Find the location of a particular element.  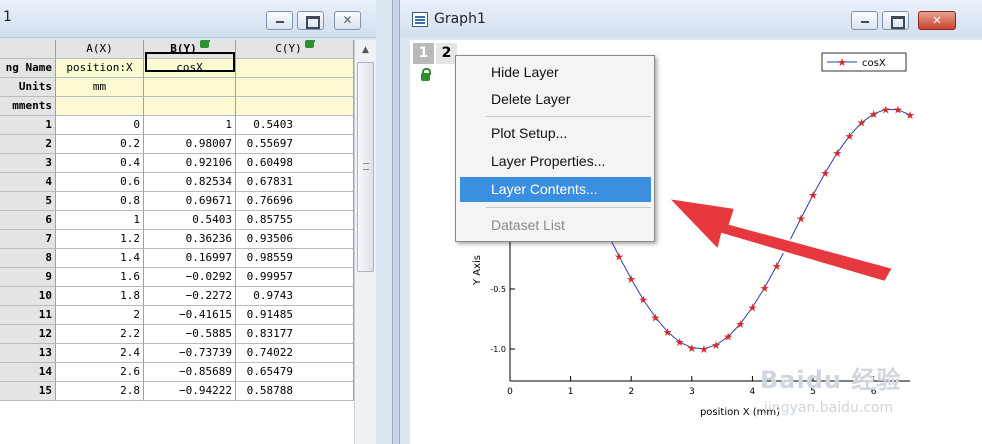

table-cell: −0.5885 is located at coordinates (190, 334).